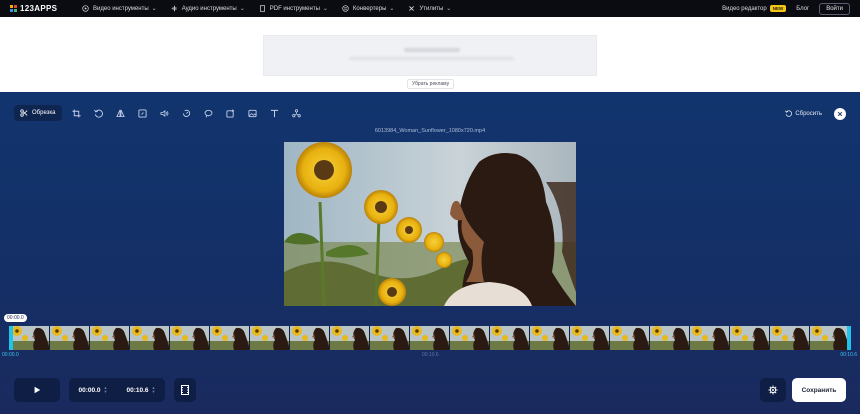 The image size is (860, 414). I want to click on start-time-value: 00:00.0, so click(89, 390).